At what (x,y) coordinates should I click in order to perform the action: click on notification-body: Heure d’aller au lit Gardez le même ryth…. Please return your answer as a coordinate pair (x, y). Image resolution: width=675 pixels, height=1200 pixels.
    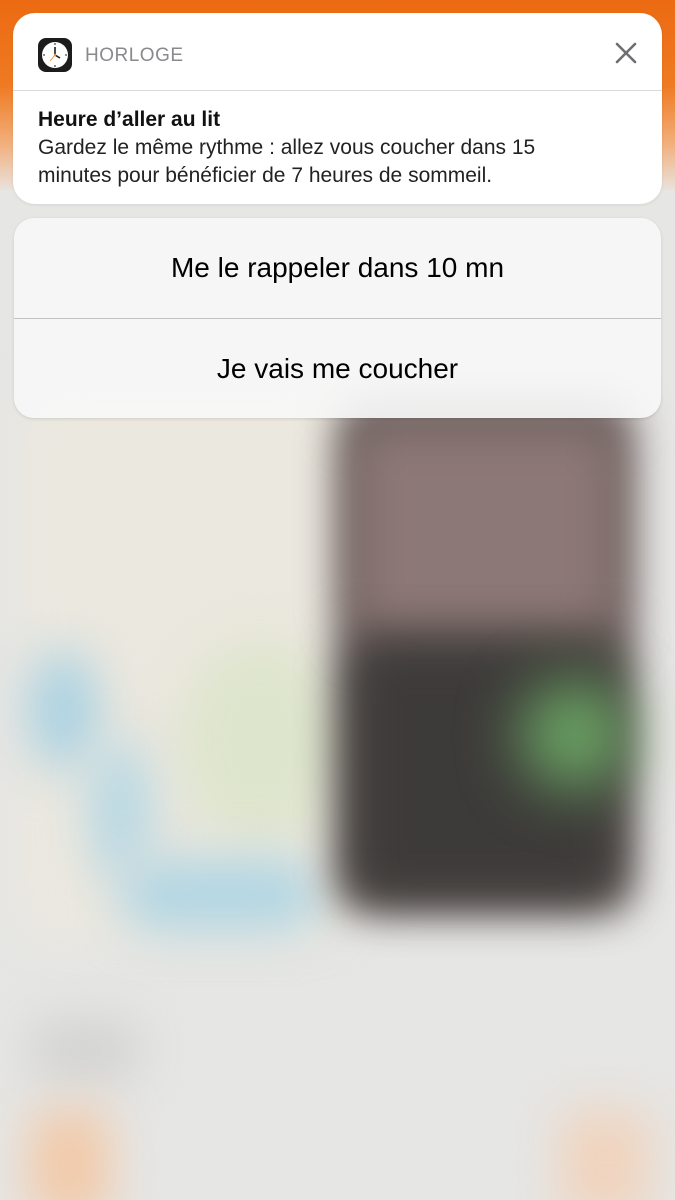
    Looking at the image, I should click on (337, 140).